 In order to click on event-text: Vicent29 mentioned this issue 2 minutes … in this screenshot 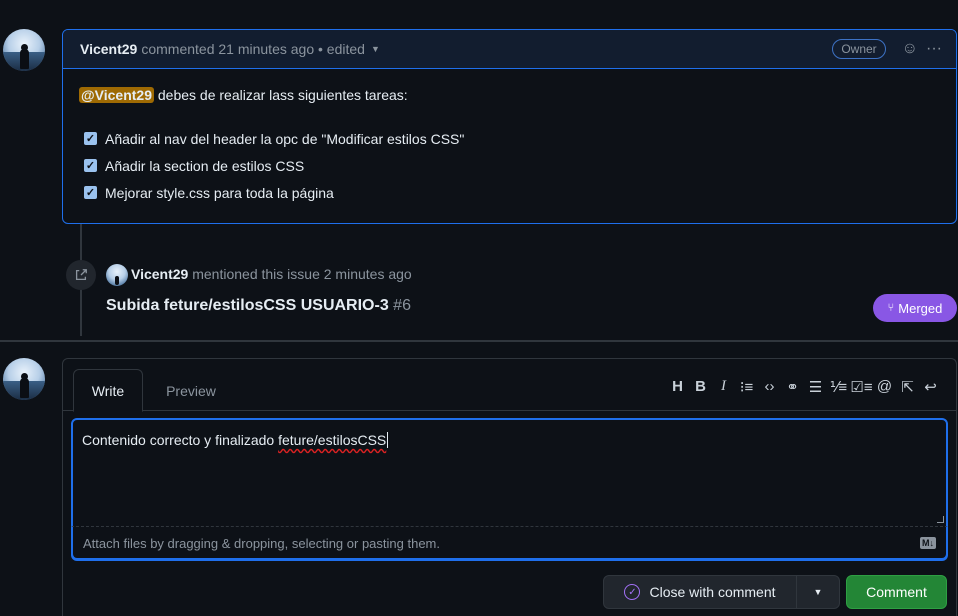, I will do `click(271, 274)`.